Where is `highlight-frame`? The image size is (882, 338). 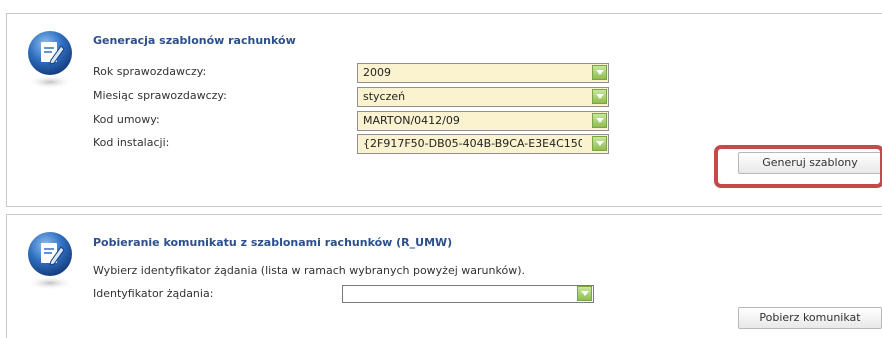 highlight-frame is located at coordinates (798, 166).